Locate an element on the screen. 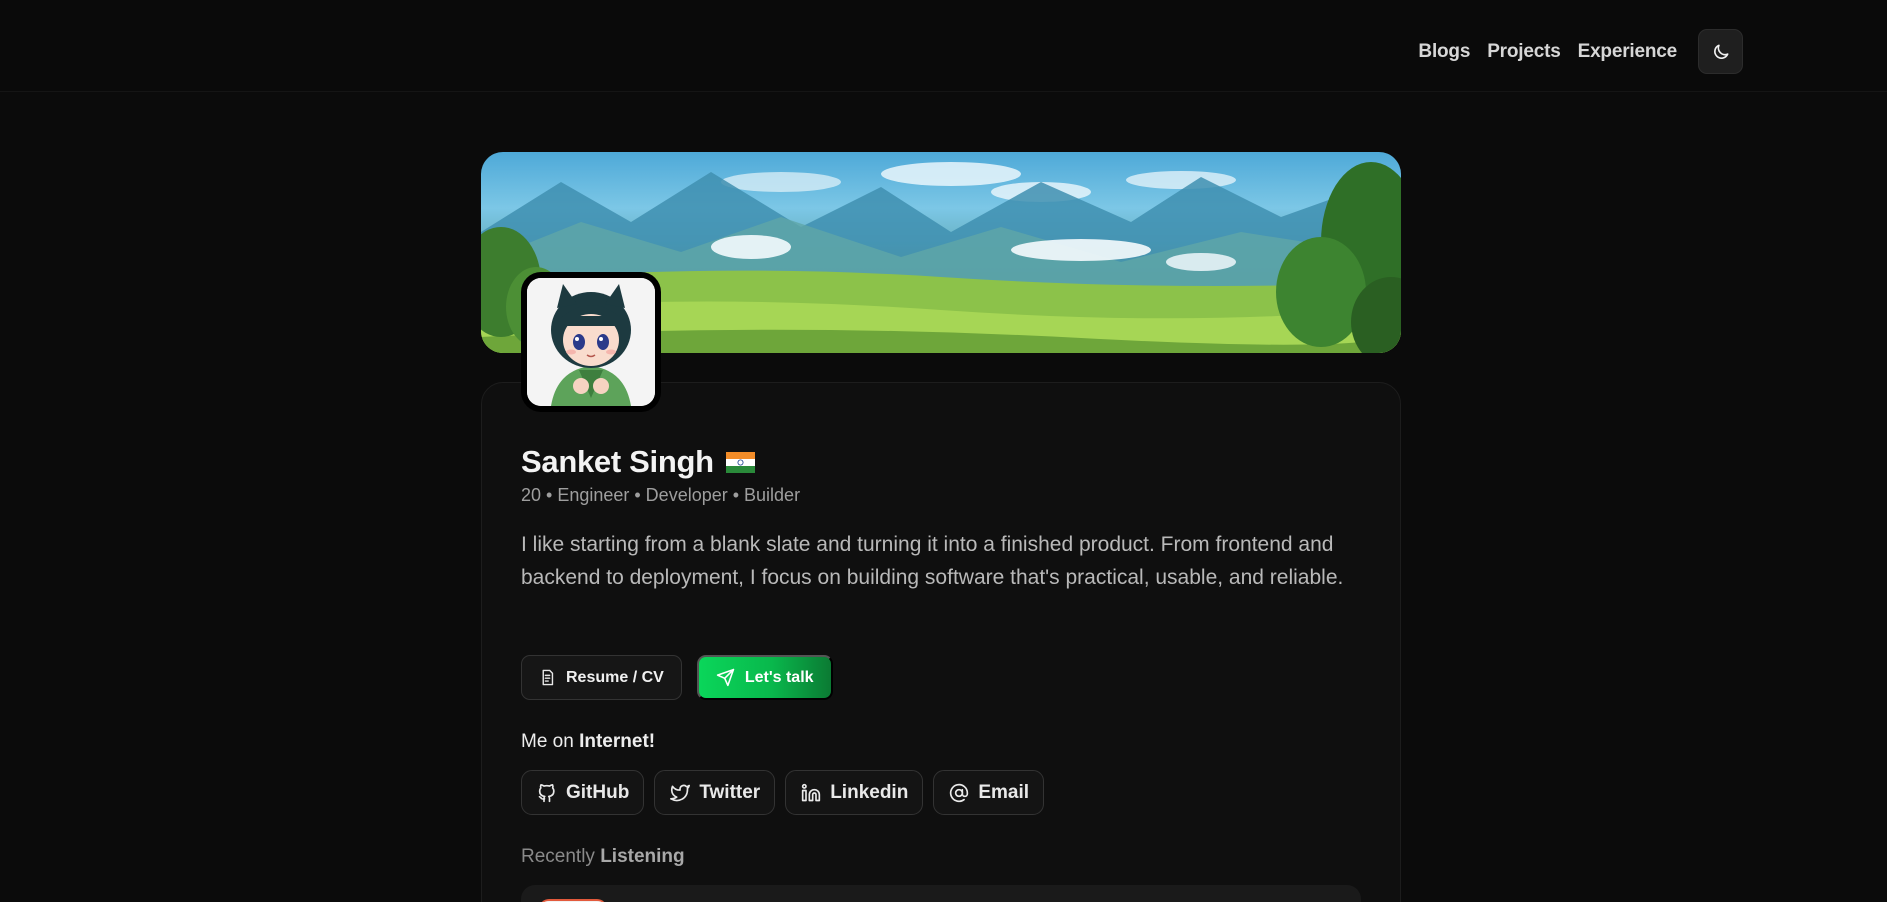 This screenshot has height=902, width=1887. email-link: Email is located at coordinates (989, 792).